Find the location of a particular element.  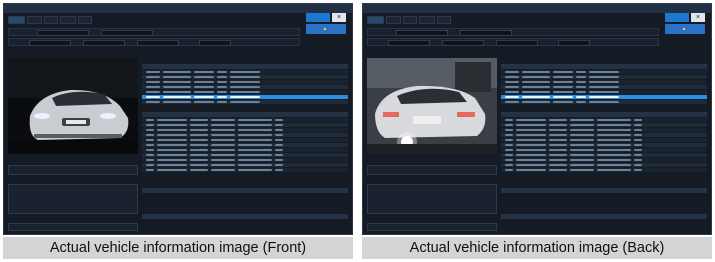

app-logo is located at coordinates (318, 17).